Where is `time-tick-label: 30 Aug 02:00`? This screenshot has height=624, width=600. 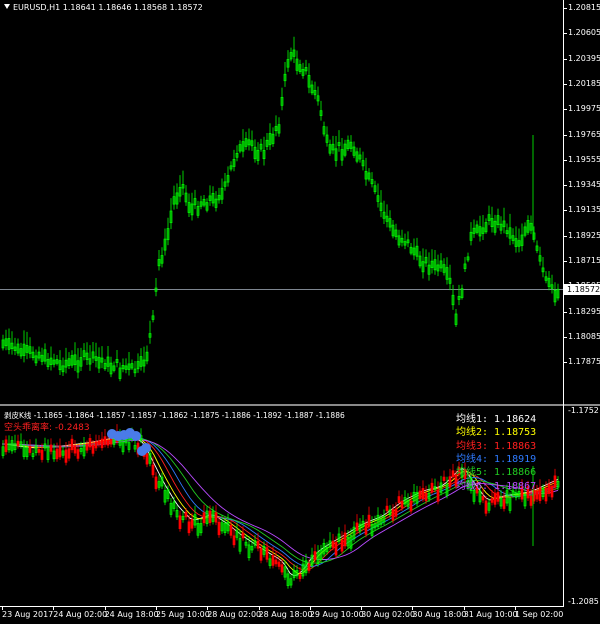
time-tick-label: 30 Aug 02:00 is located at coordinates (388, 614).